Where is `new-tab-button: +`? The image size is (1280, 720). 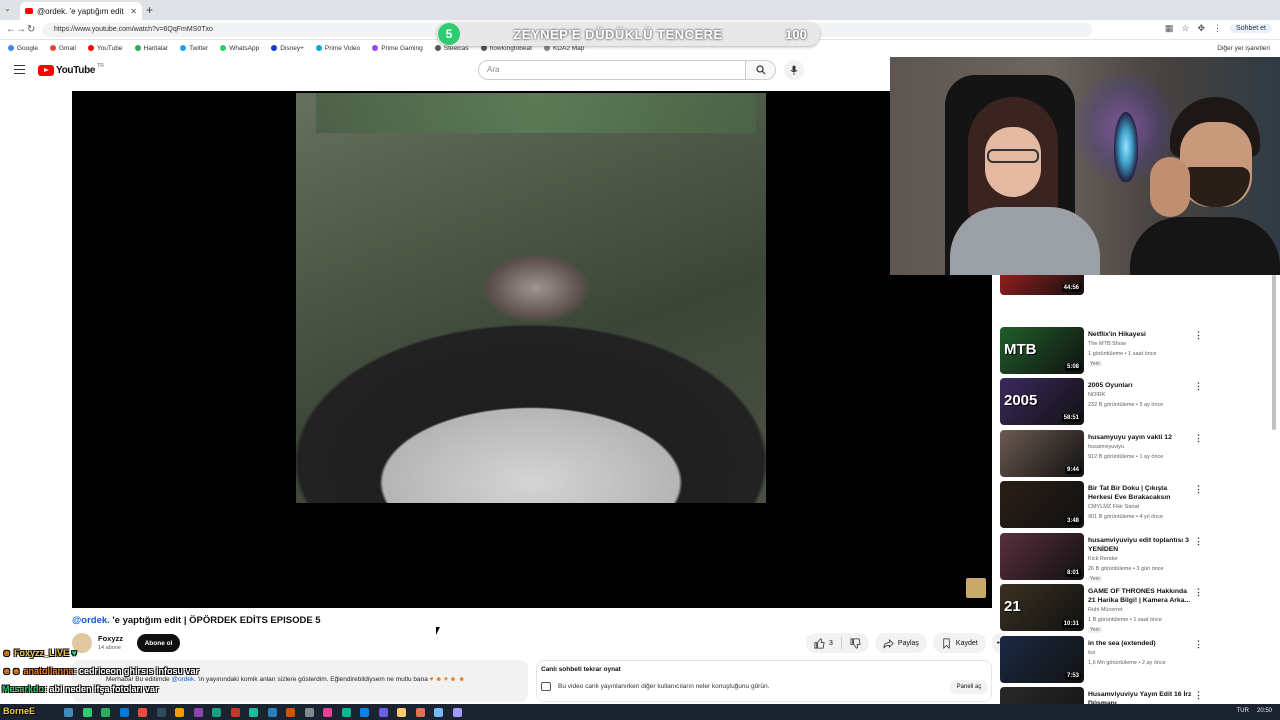
new-tab-button: + is located at coordinates (149, 10).